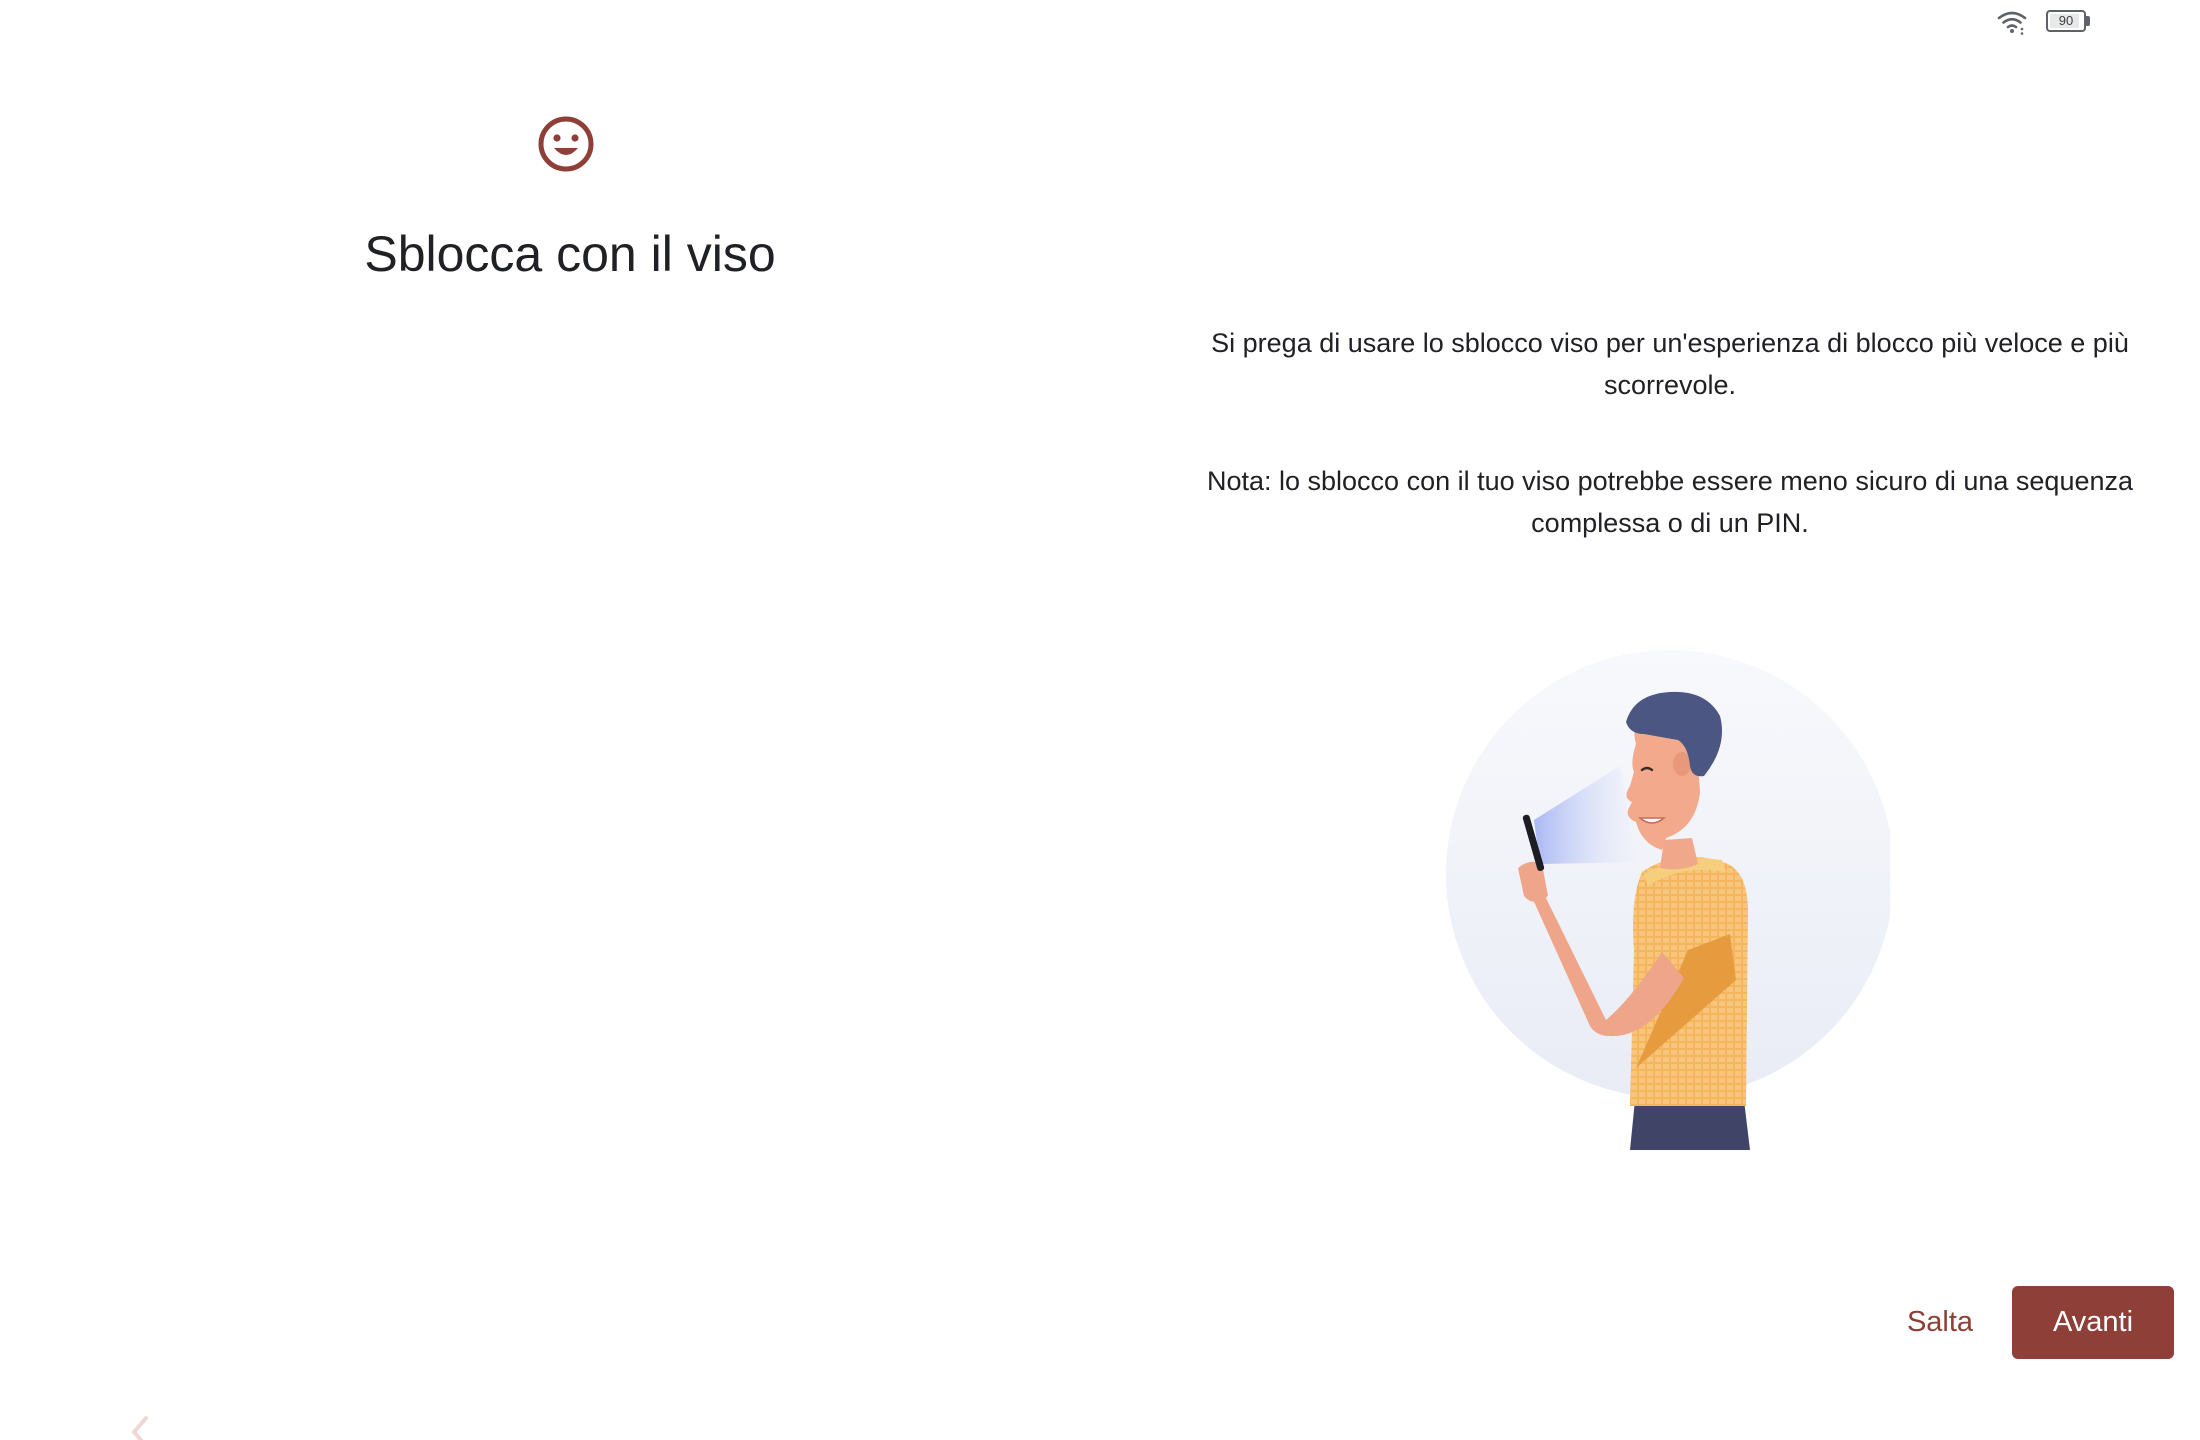  Describe the element at coordinates (2012, 23) in the screenshot. I see `wifi-icon` at that location.